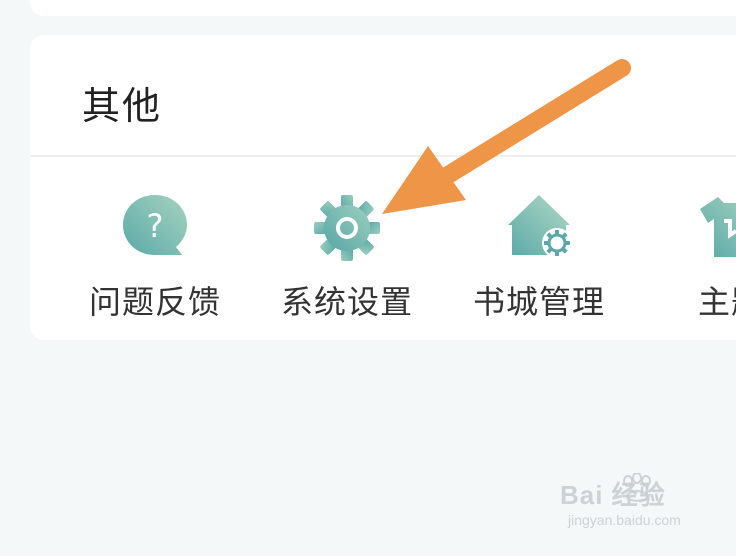 The height and width of the screenshot is (556, 736). Describe the element at coordinates (624, 520) in the screenshot. I see `watermark-site: jingyan.baidu.com` at that location.